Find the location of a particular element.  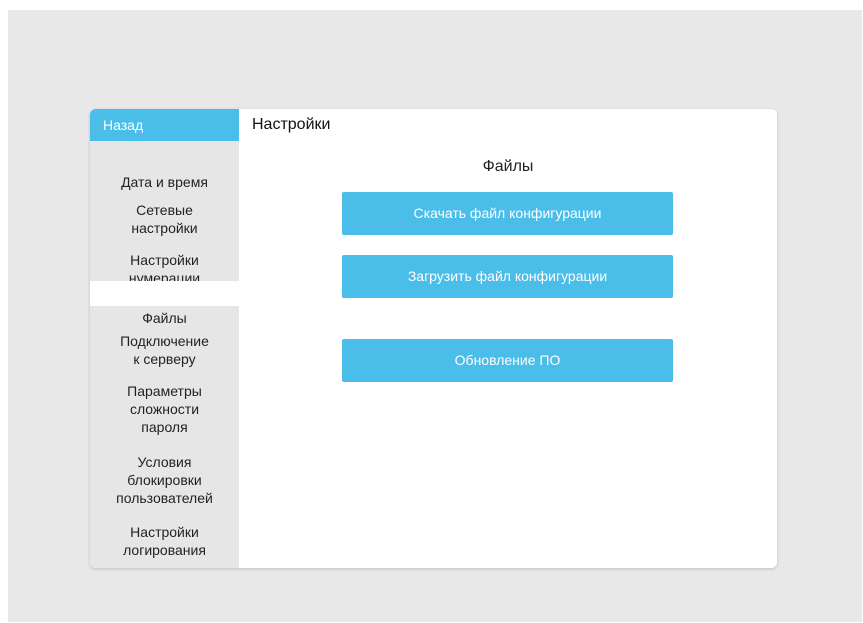

sidebar-item-label: Сетевые настройки is located at coordinates (164, 219).